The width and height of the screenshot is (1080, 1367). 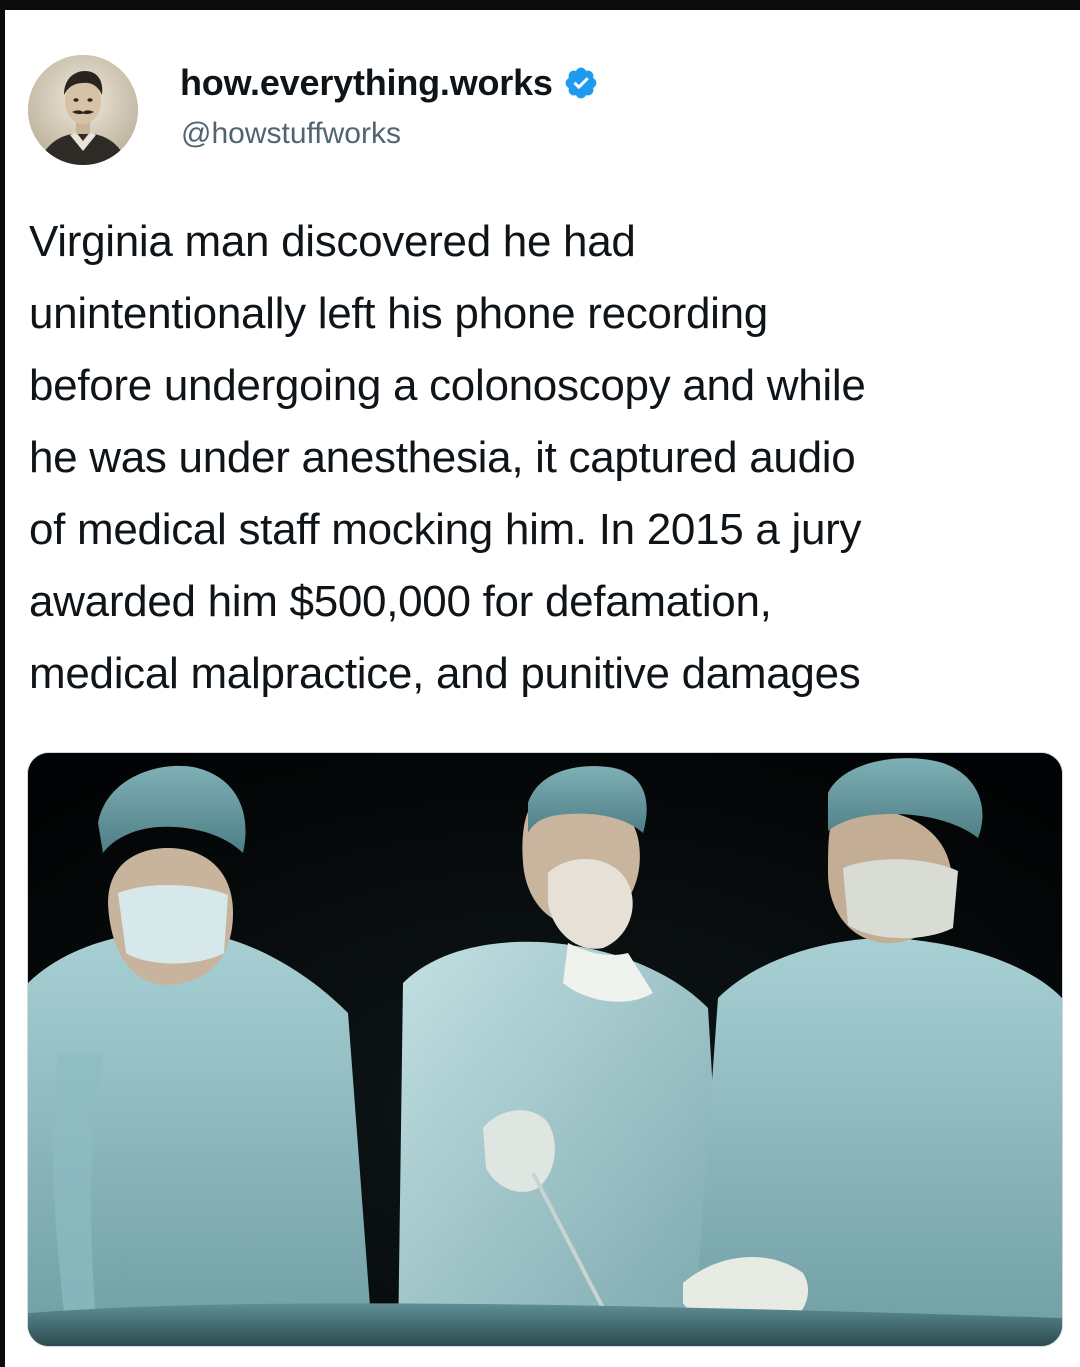 What do you see at coordinates (366, 83) in the screenshot?
I see `display-name: how.everything.works` at bounding box center [366, 83].